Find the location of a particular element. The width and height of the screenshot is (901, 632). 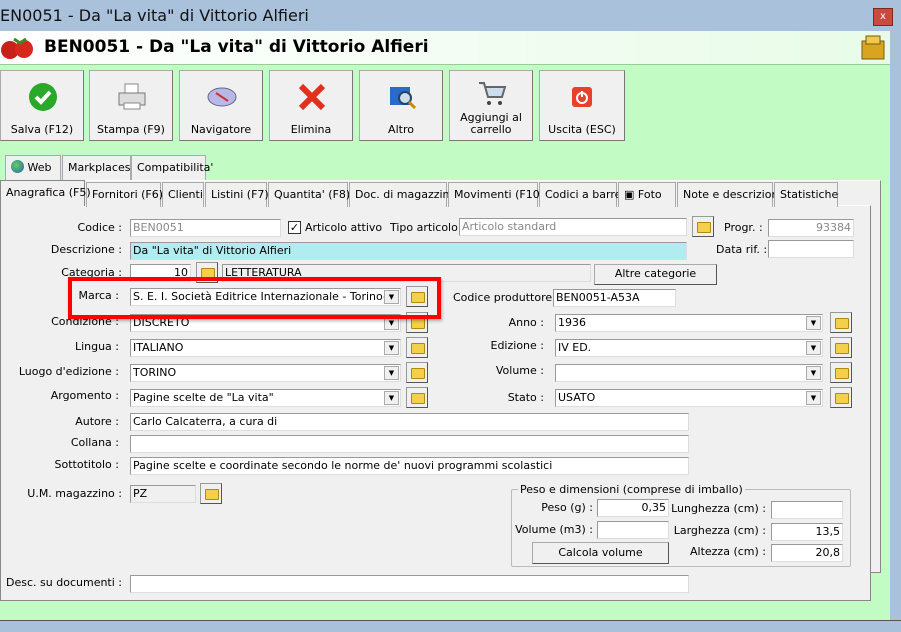

lingua-combo: ITALIANO ▼ is located at coordinates (265, 348).